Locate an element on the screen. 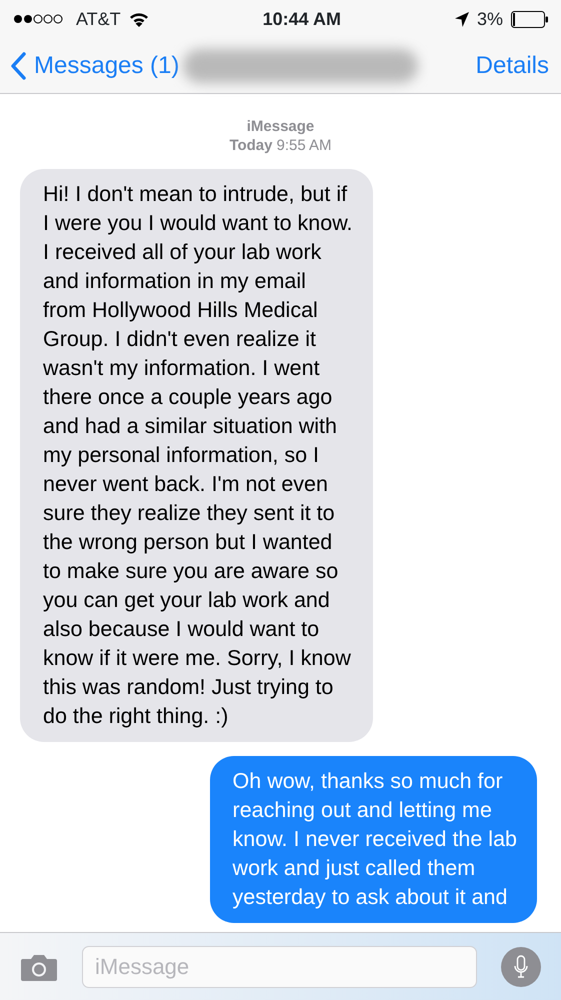 This screenshot has width=561, height=1000. microphone-button is located at coordinates (521, 966).